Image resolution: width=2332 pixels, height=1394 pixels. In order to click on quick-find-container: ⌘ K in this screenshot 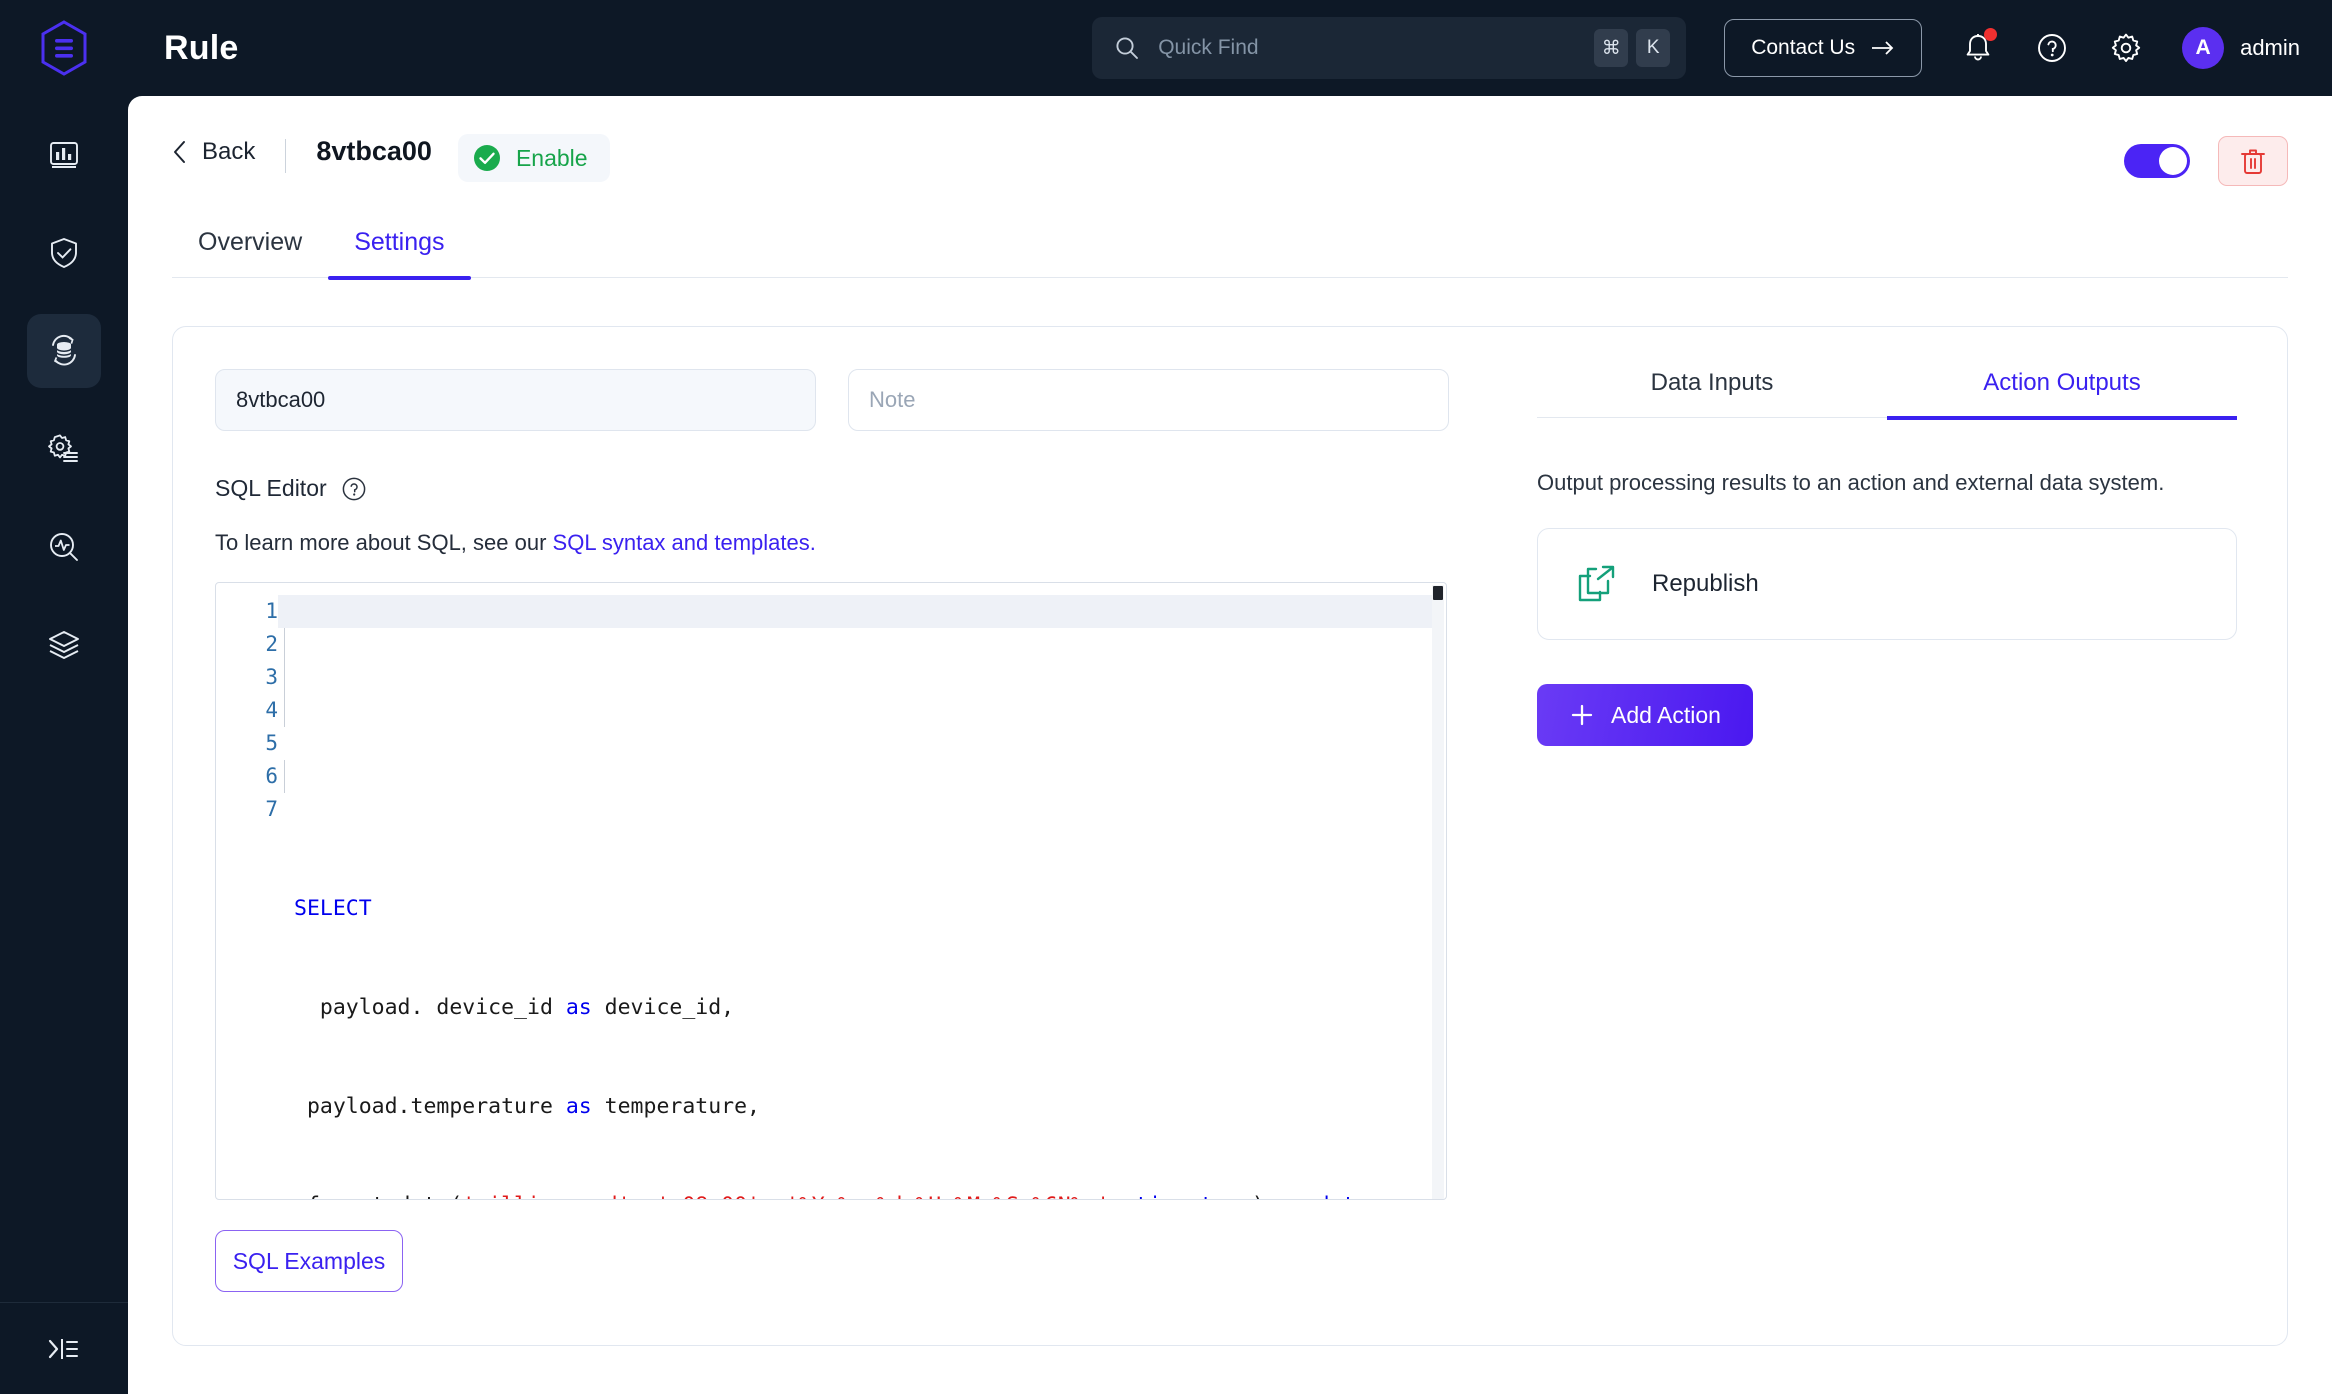, I will do `click(1389, 48)`.